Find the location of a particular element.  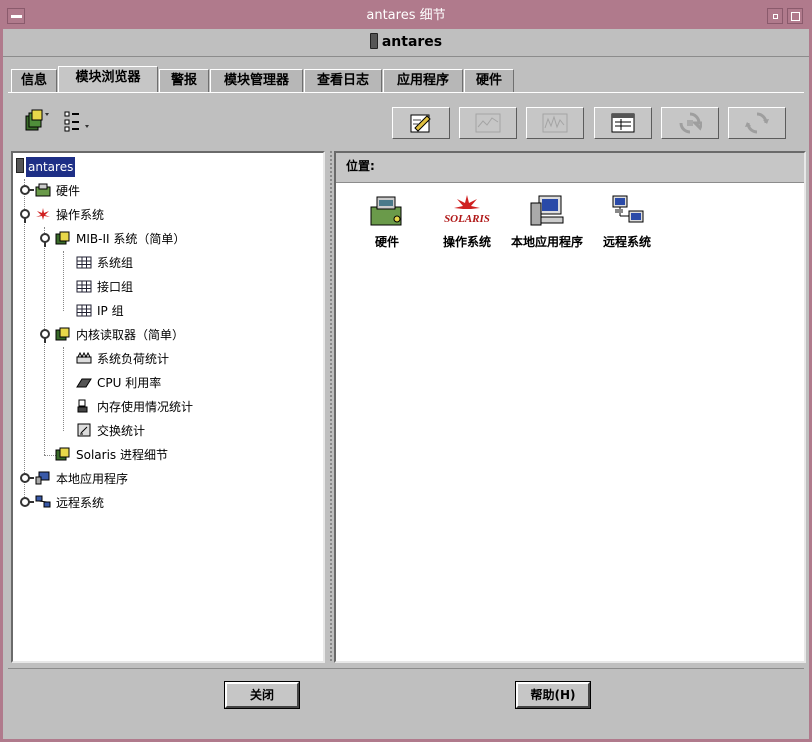

icon-remote-systems: 远程系统 is located at coordinates (627, 221).